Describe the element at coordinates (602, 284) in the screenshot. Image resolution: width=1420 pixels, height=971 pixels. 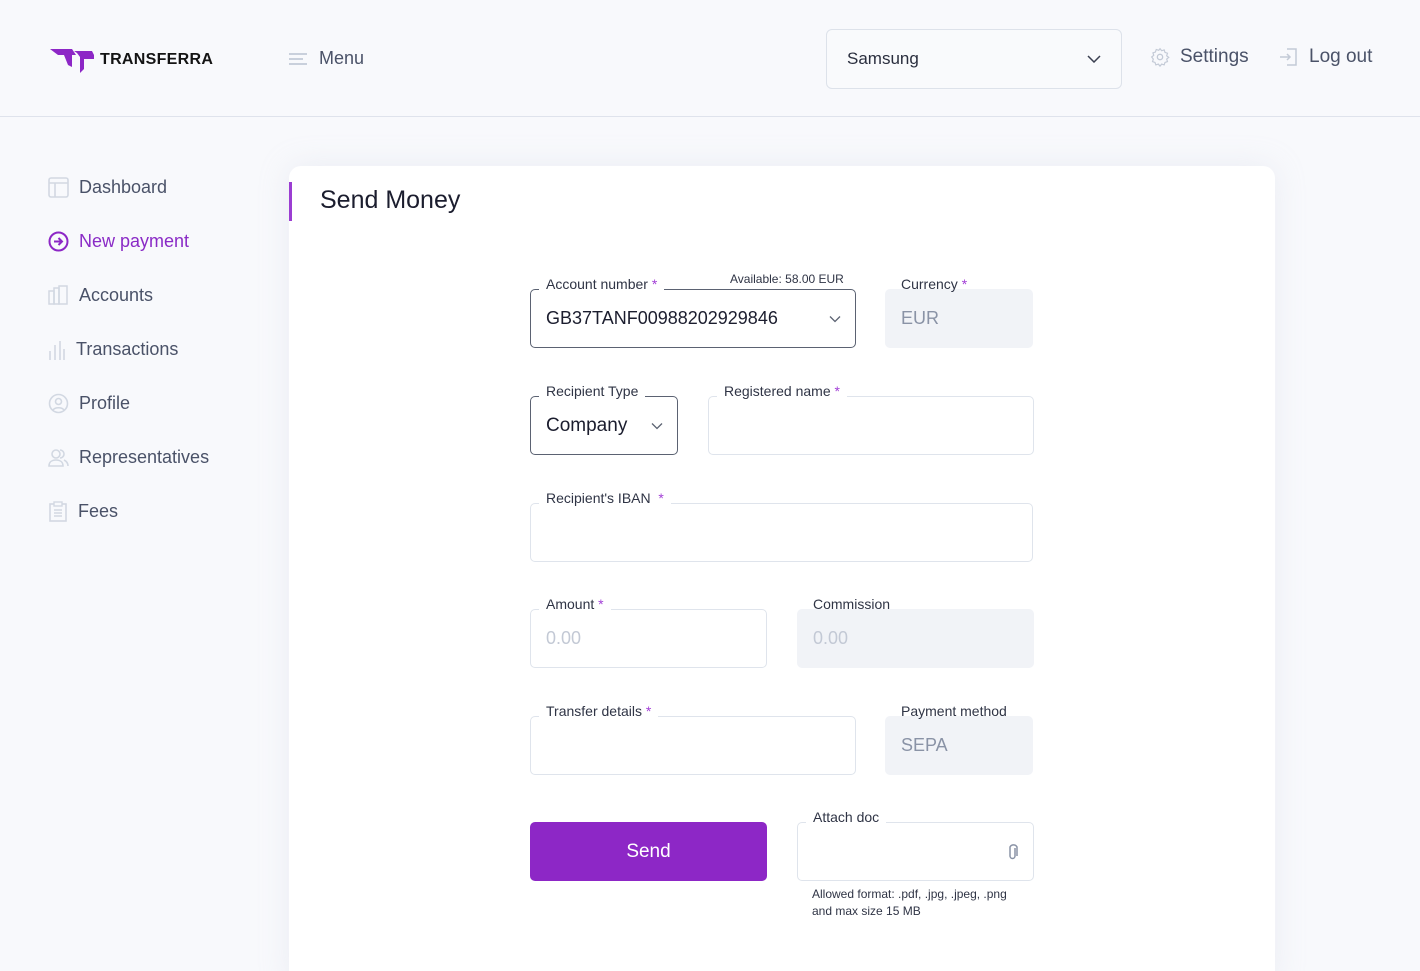
I see `account-number-label: Account number *` at that location.